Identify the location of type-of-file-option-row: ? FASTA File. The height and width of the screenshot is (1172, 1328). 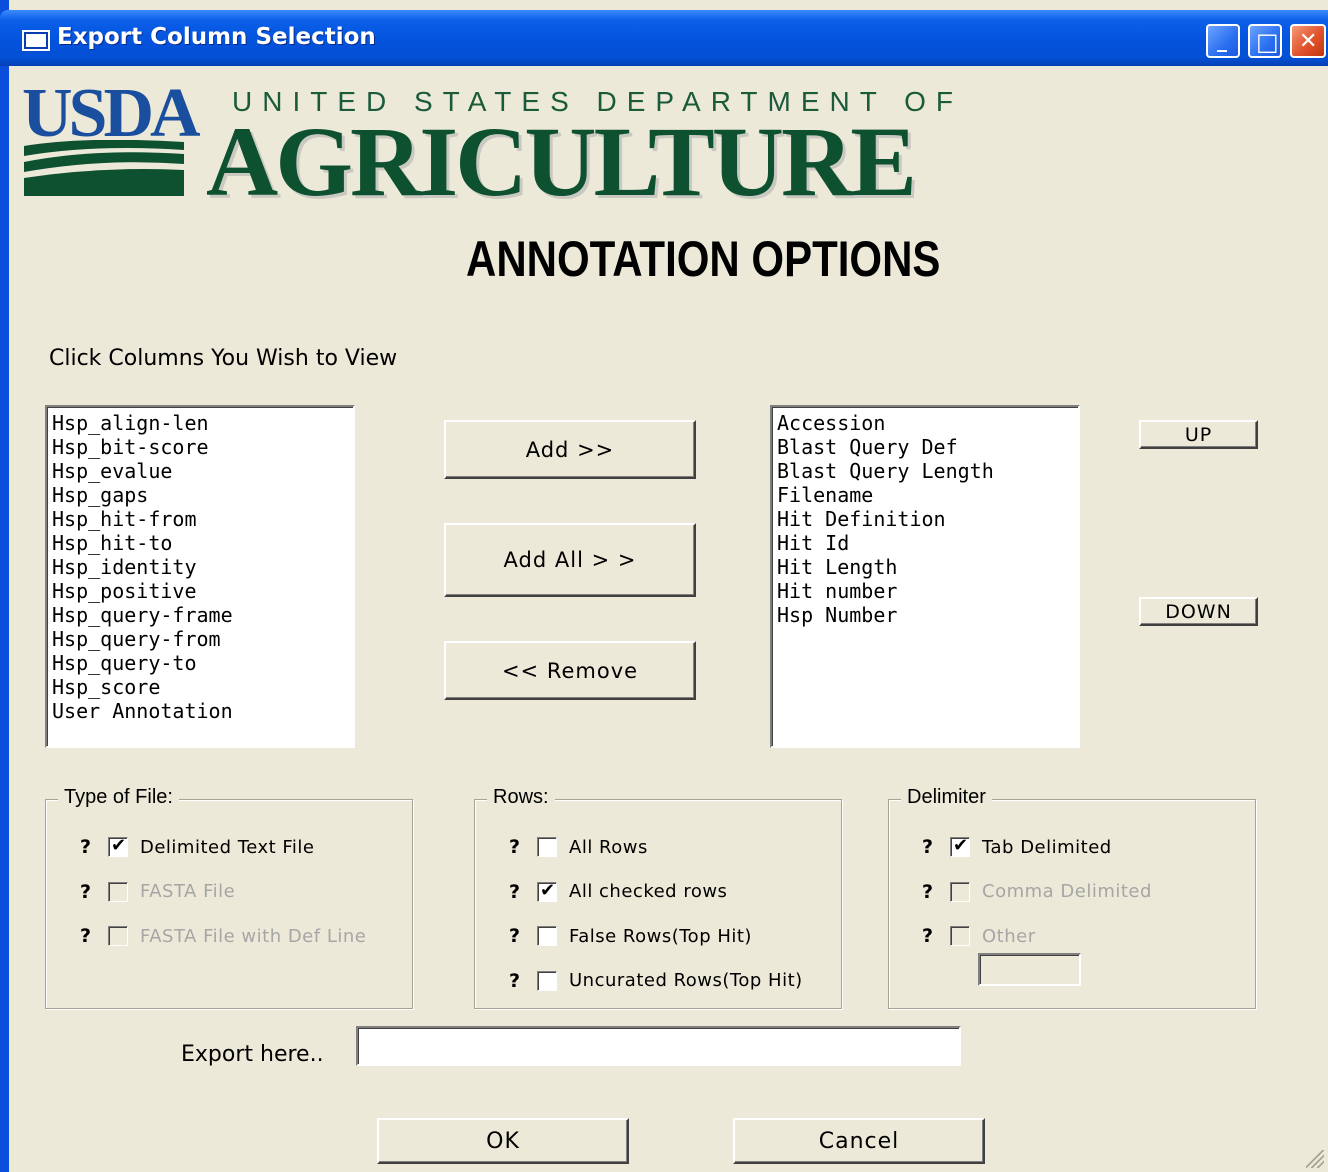
(157, 892).